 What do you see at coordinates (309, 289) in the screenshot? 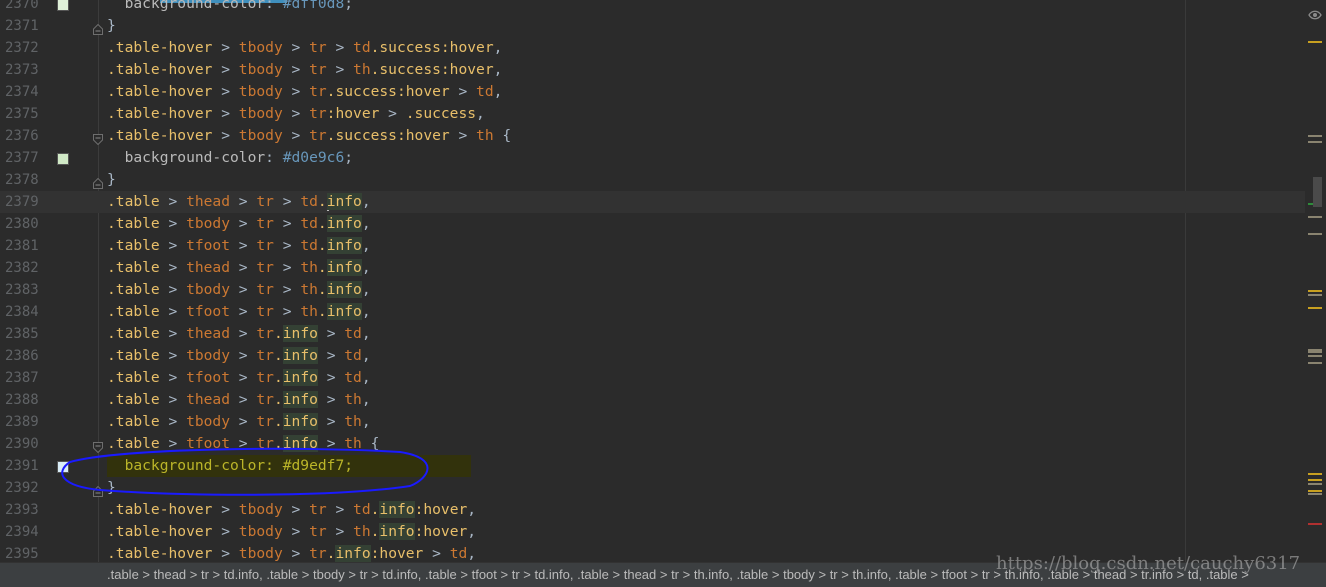
I see `code-token: th` at bounding box center [309, 289].